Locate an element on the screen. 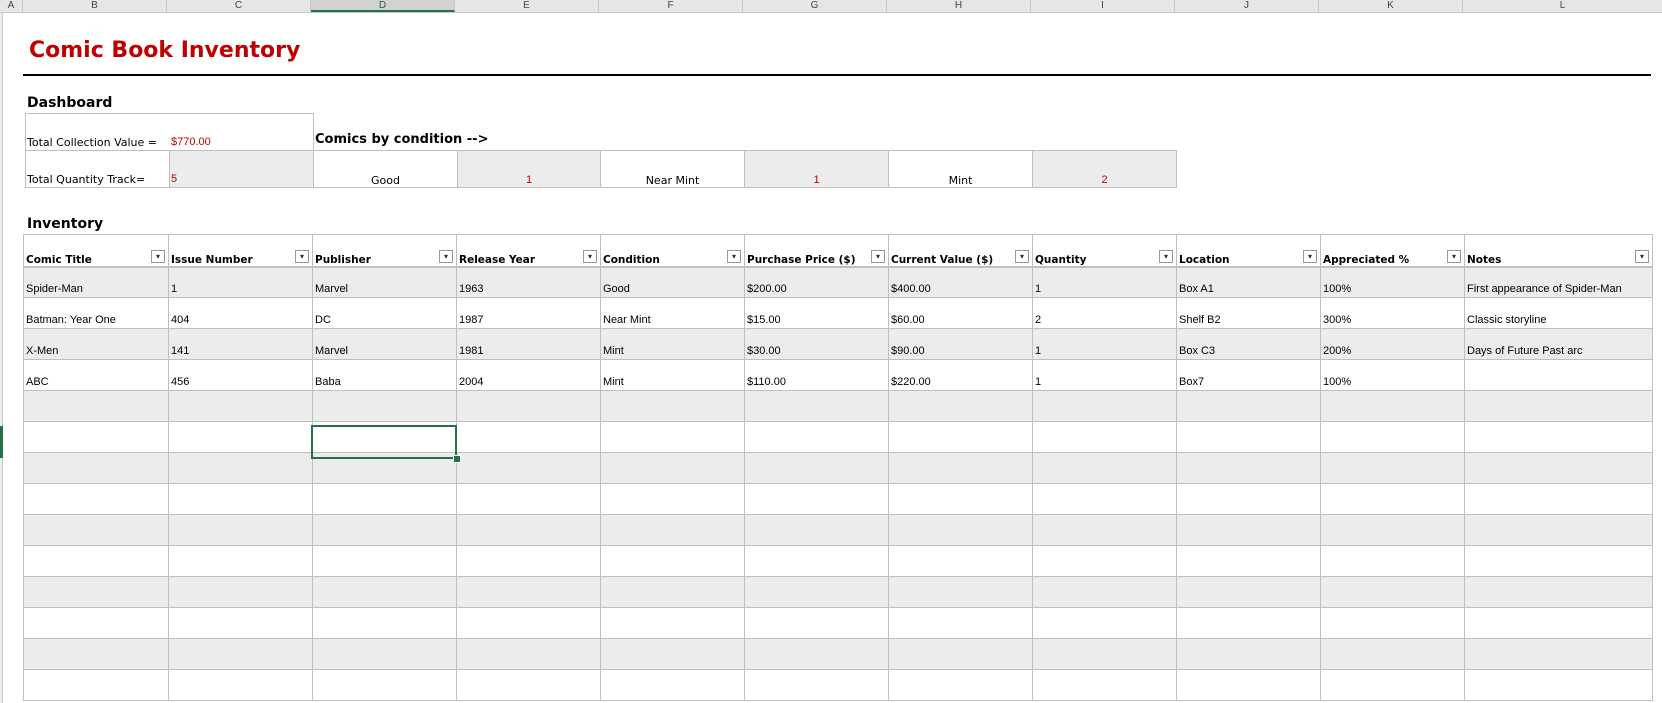  table-cell: $200.00 is located at coordinates (816, 282).